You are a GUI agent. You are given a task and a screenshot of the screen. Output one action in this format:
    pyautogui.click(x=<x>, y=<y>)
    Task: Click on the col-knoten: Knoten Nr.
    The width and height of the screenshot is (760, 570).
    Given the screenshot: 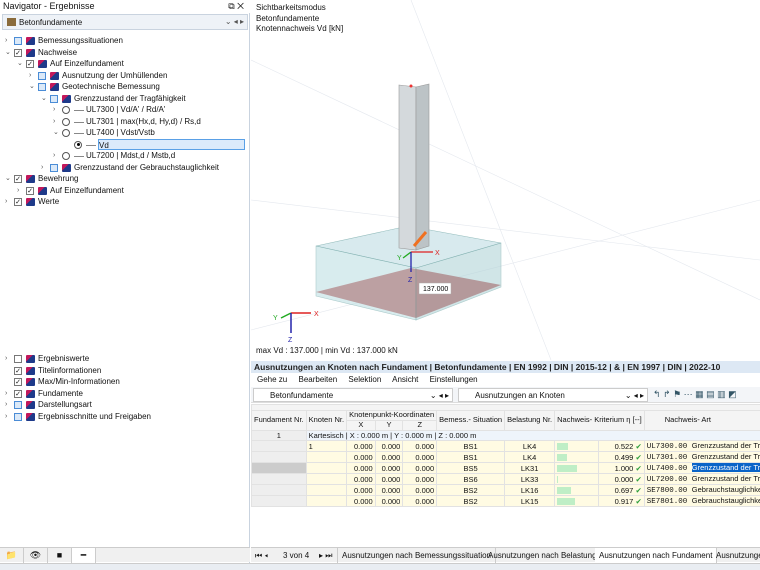 What is the action you would take?
    pyautogui.click(x=326, y=420)
    